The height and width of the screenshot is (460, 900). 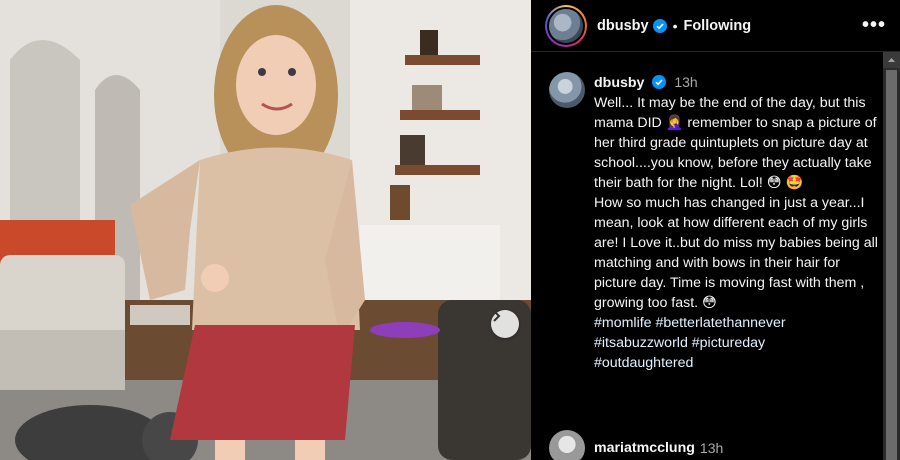 What do you see at coordinates (566, 25) in the screenshot?
I see `author-avatar` at bounding box center [566, 25].